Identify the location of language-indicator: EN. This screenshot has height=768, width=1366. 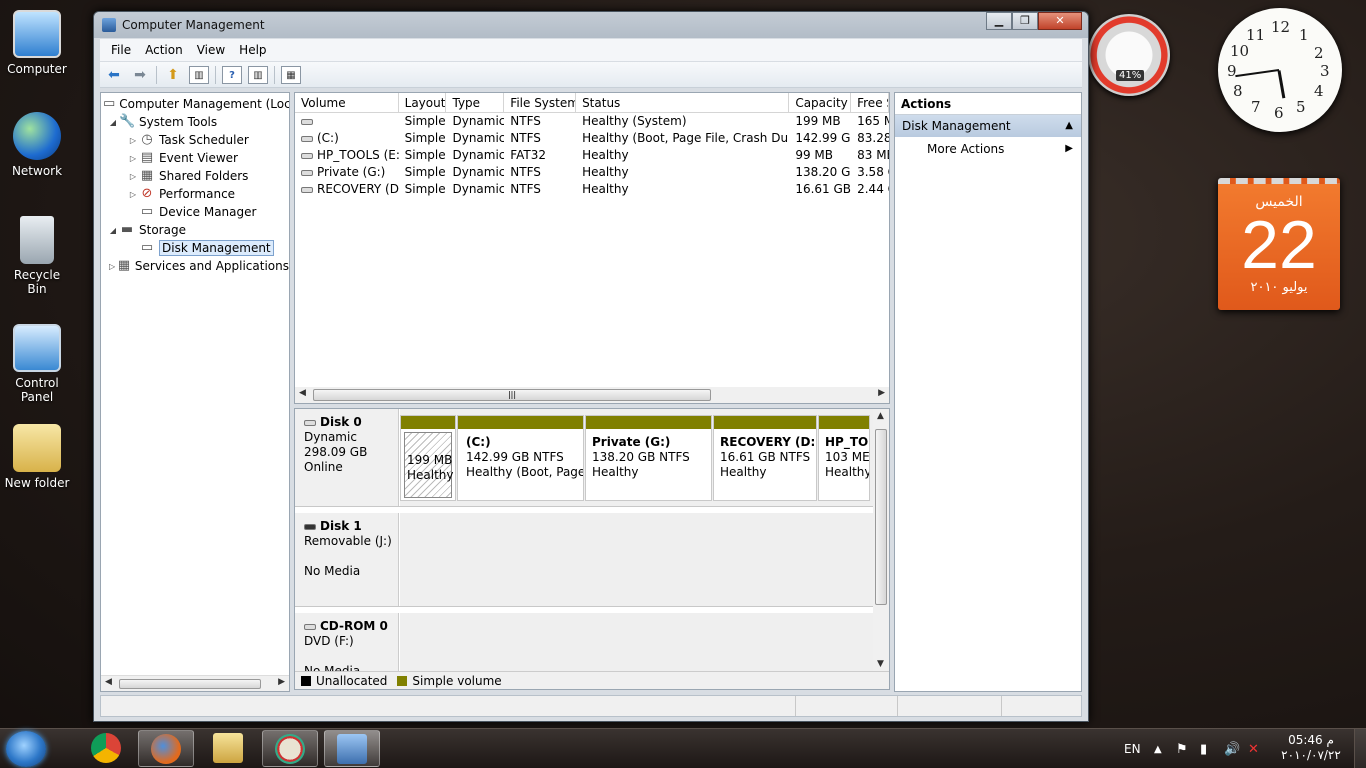
(1132, 748).